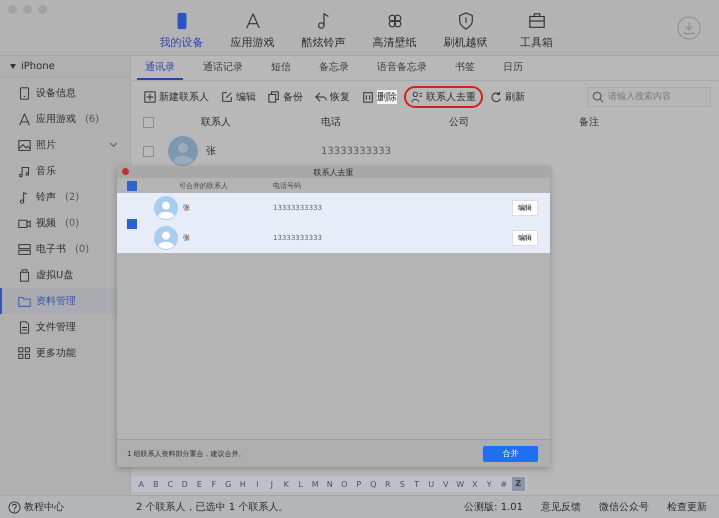 This screenshot has height=518, width=719. Describe the element at coordinates (689, 28) in the screenshot. I see `download-icon` at that location.